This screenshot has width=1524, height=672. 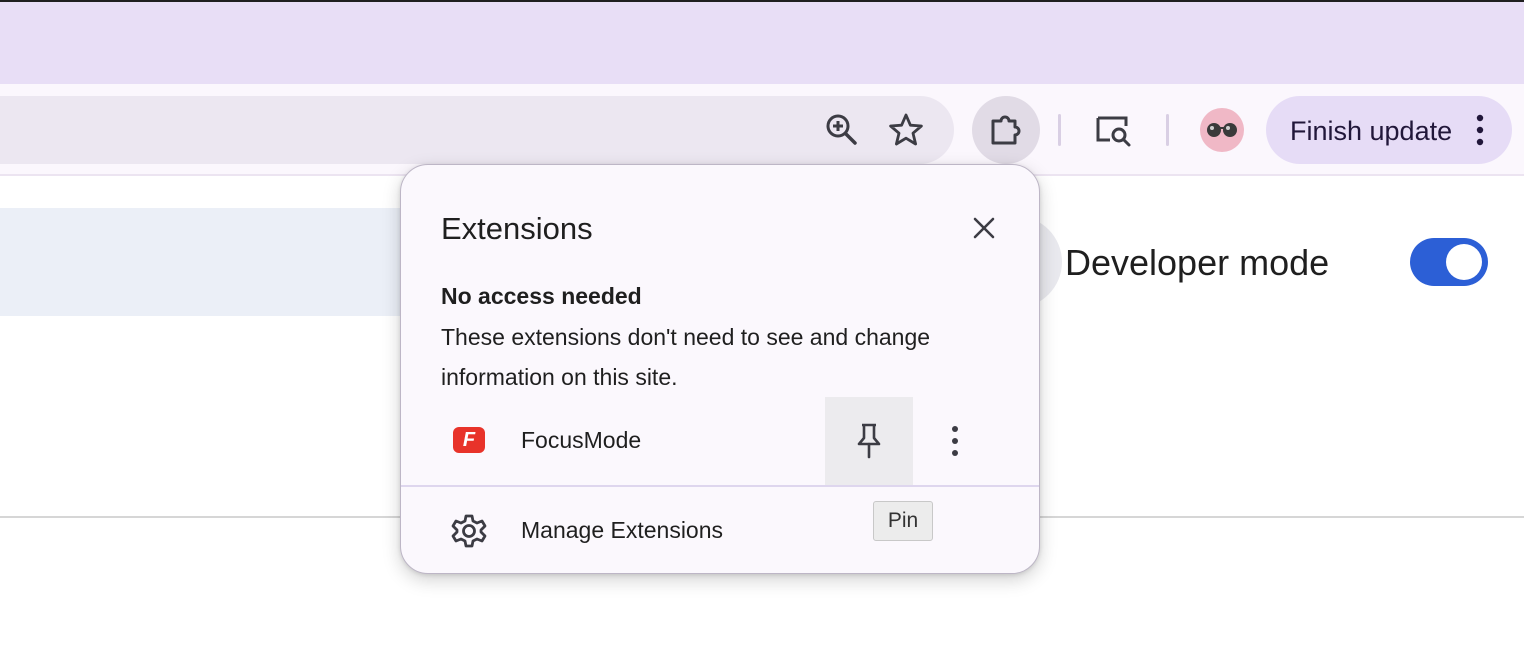 What do you see at coordinates (842, 130) in the screenshot?
I see `zoom-in-icon` at bounding box center [842, 130].